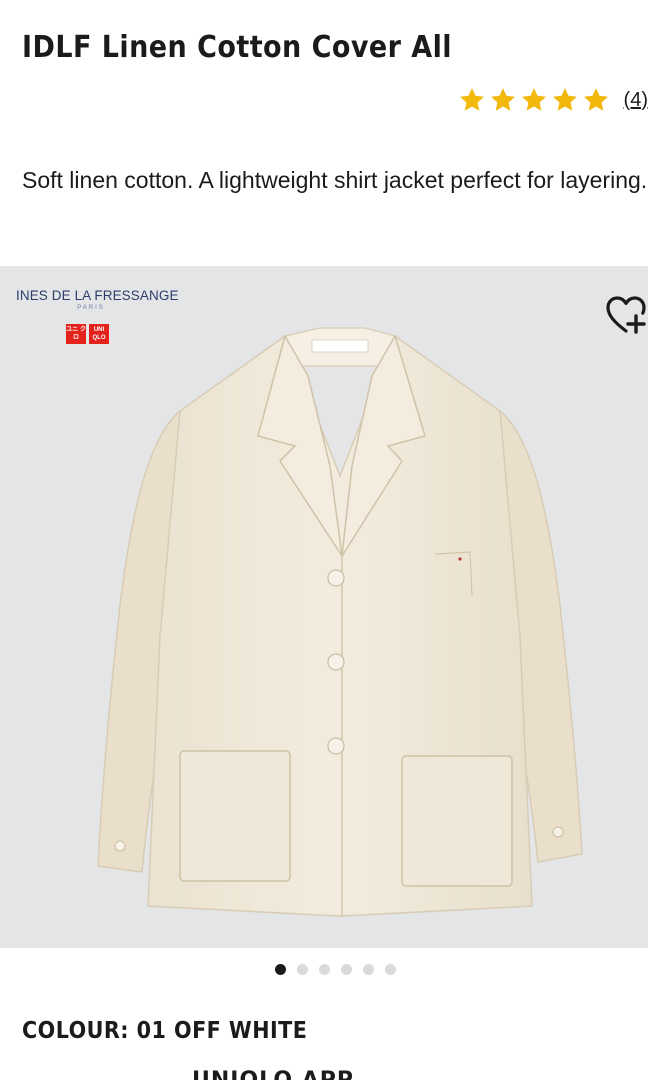  What do you see at coordinates (626, 315) in the screenshot?
I see `heart-plus-icon` at bounding box center [626, 315].